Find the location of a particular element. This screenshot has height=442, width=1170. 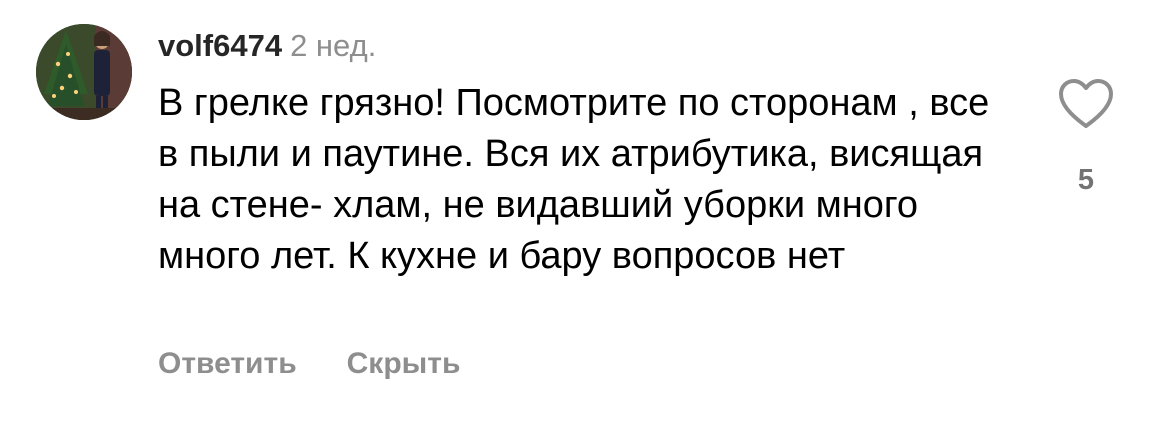

like-button is located at coordinates (1086, 104).